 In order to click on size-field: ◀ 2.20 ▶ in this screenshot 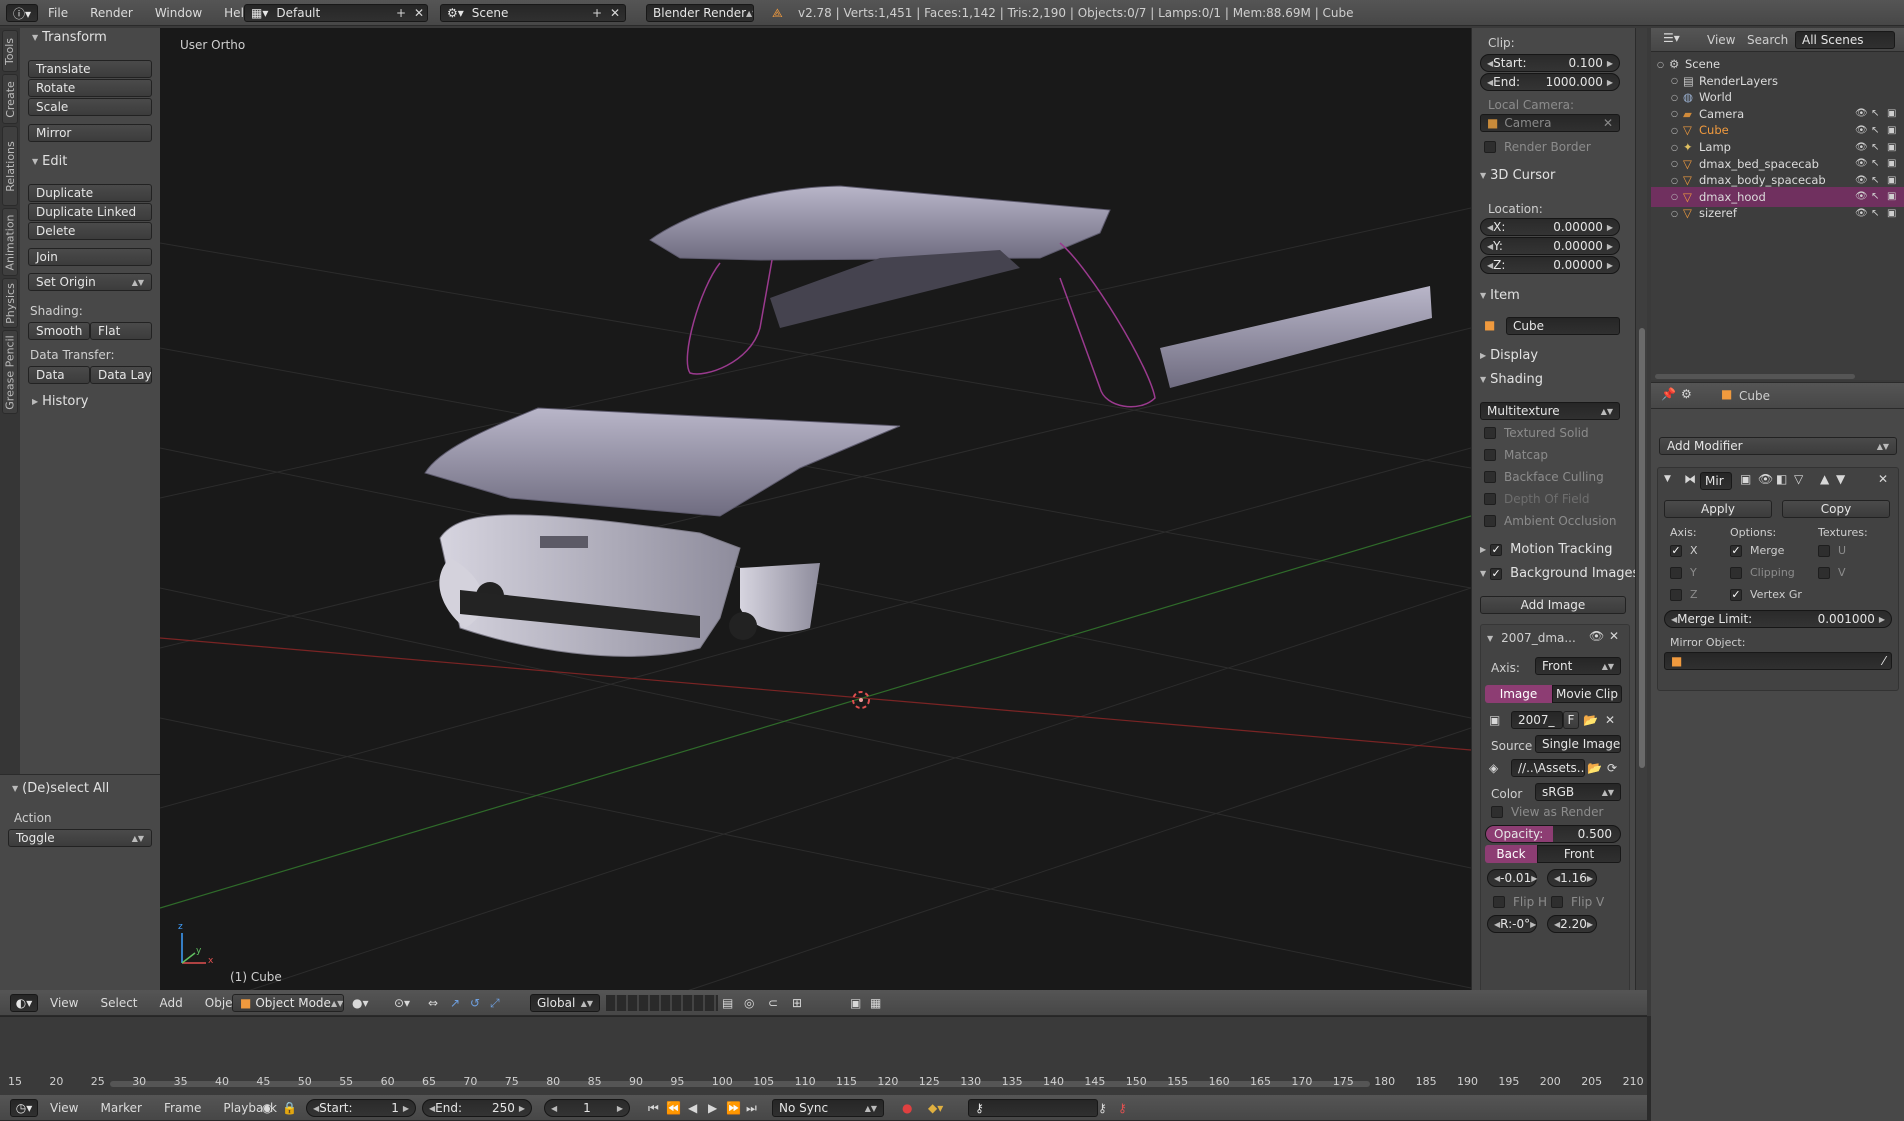, I will do `click(1572, 924)`.